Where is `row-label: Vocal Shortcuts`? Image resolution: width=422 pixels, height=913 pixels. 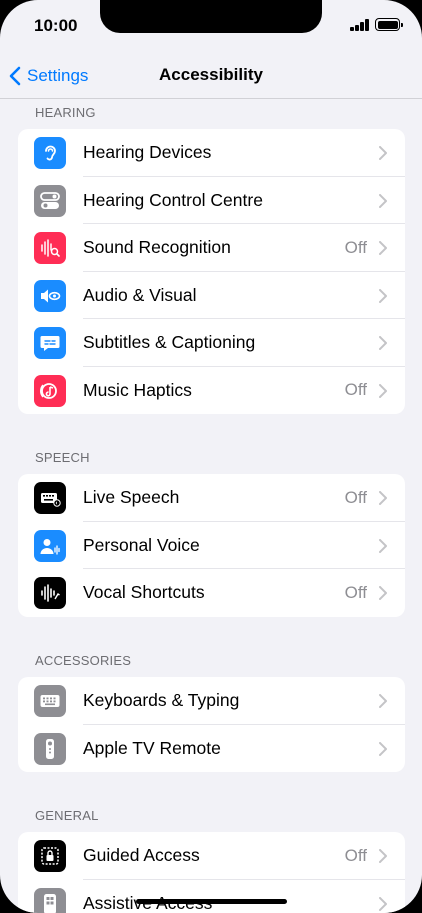 row-label: Vocal Shortcuts is located at coordinates (144, 592).